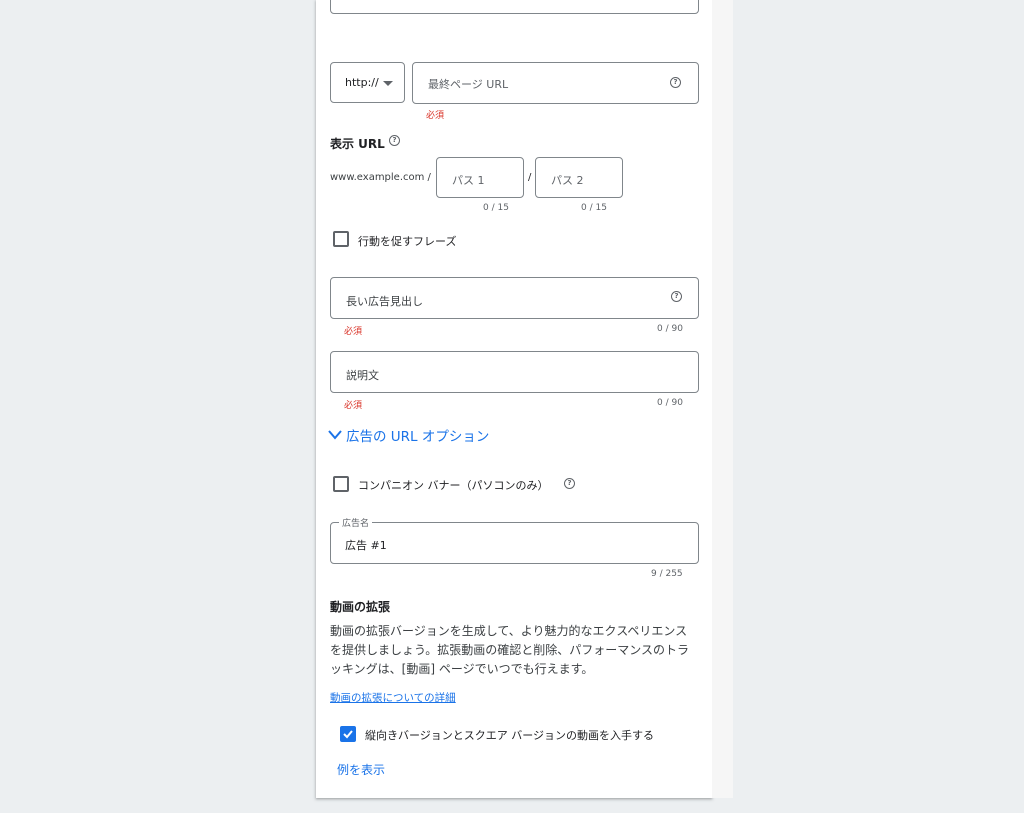 This screenshot has height=813, width=1024. I want to click on video-ext-checkbox, so click(348, 734).